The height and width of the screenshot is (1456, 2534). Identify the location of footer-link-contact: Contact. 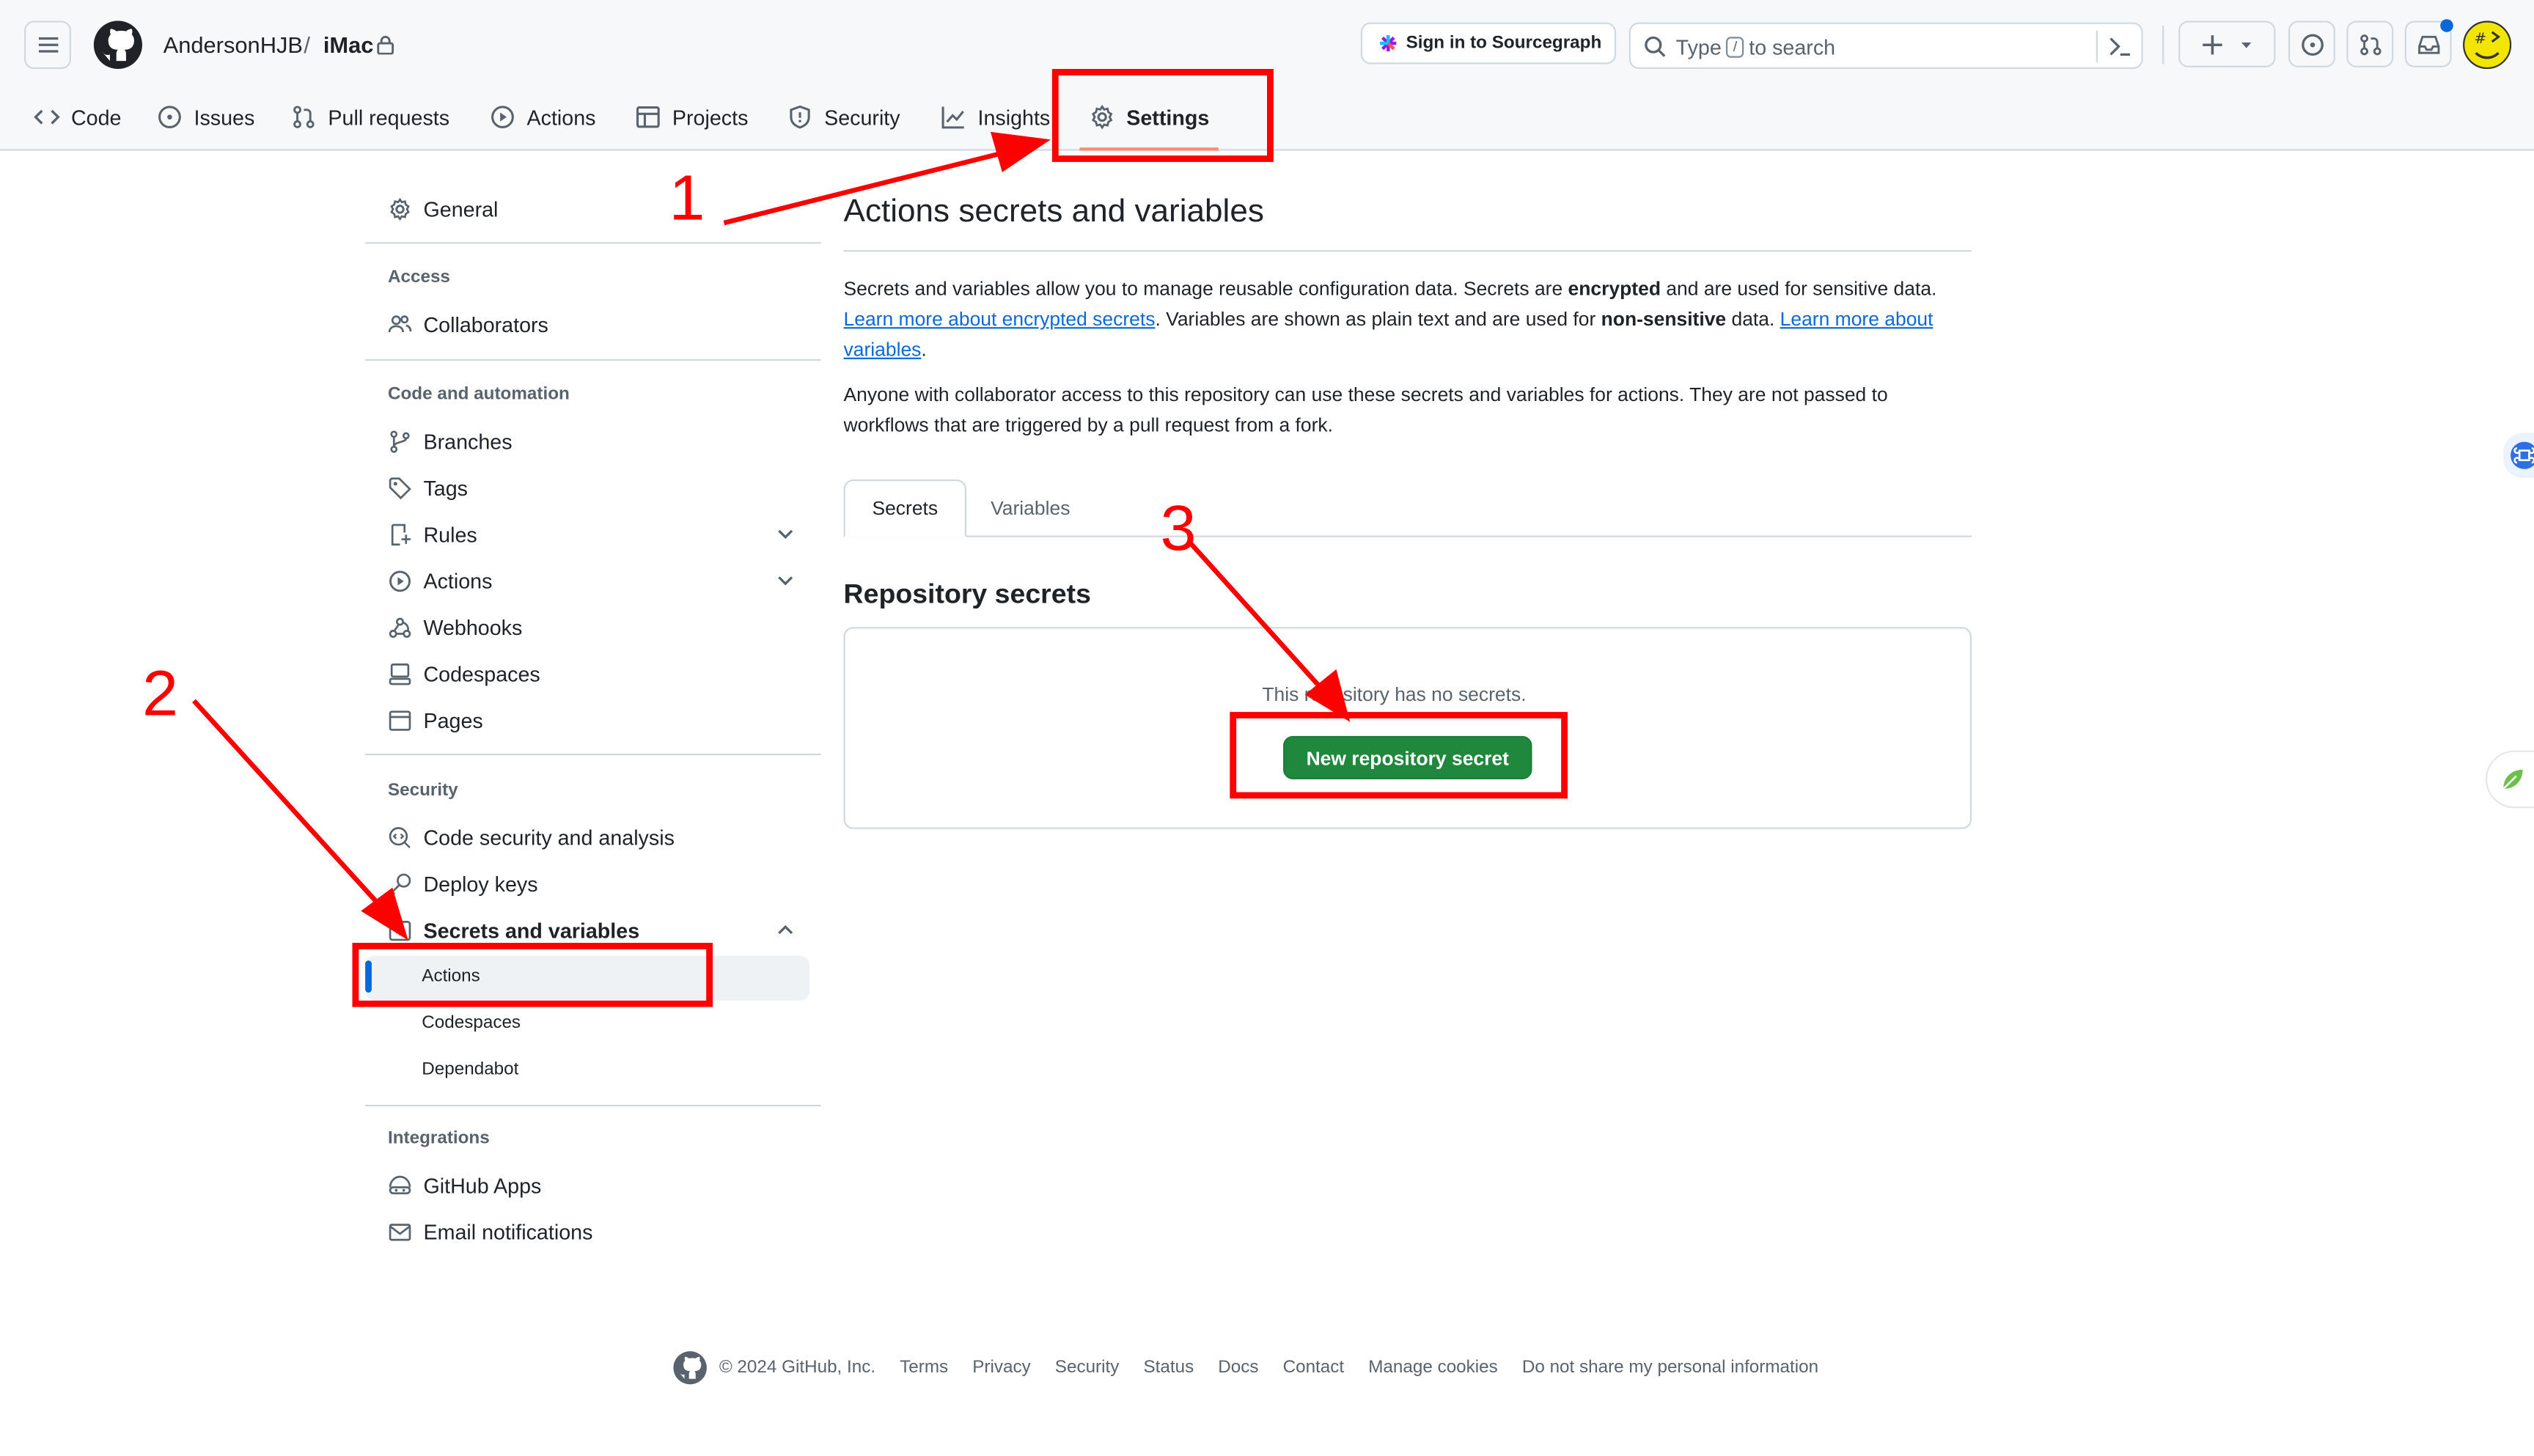
(1314, 1368).